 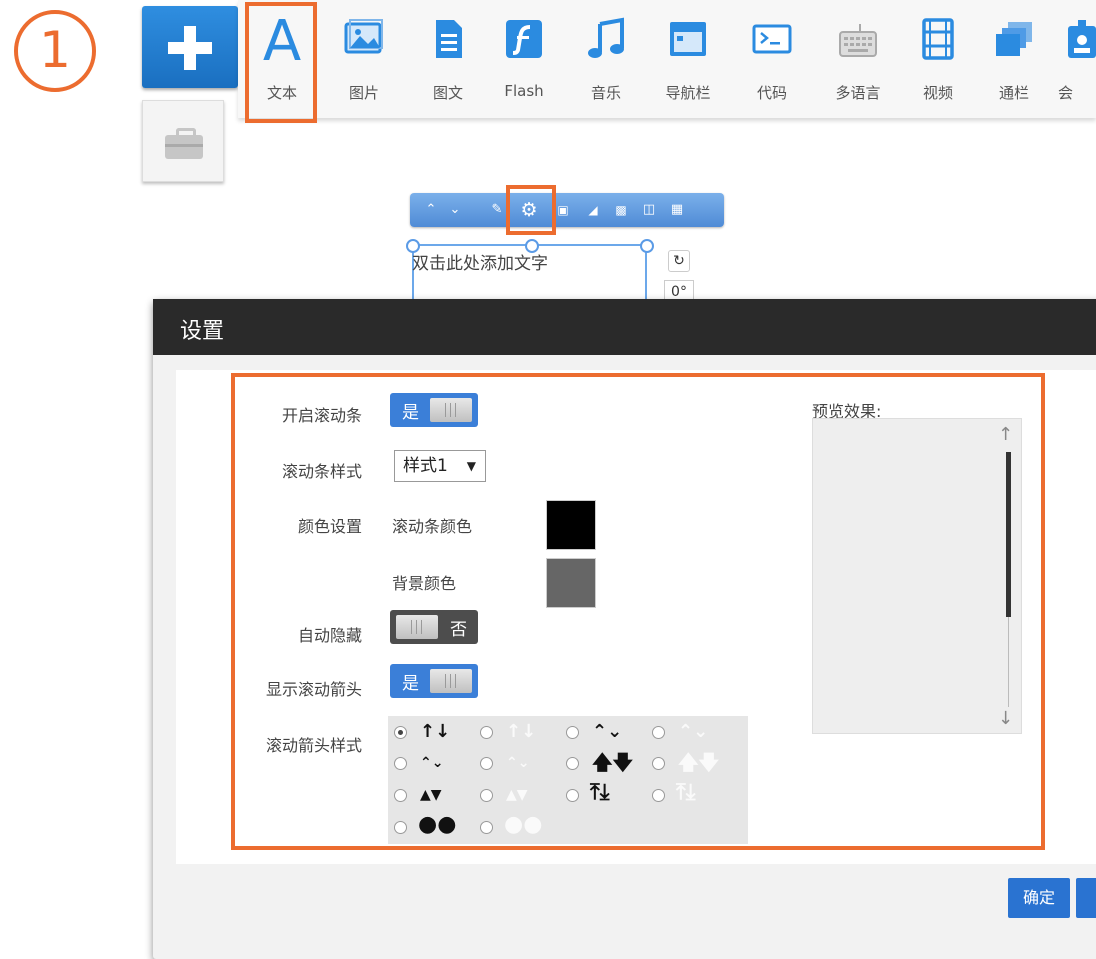 I want to click on toolbar-item-member: 会, so click(x=1070, y=56).